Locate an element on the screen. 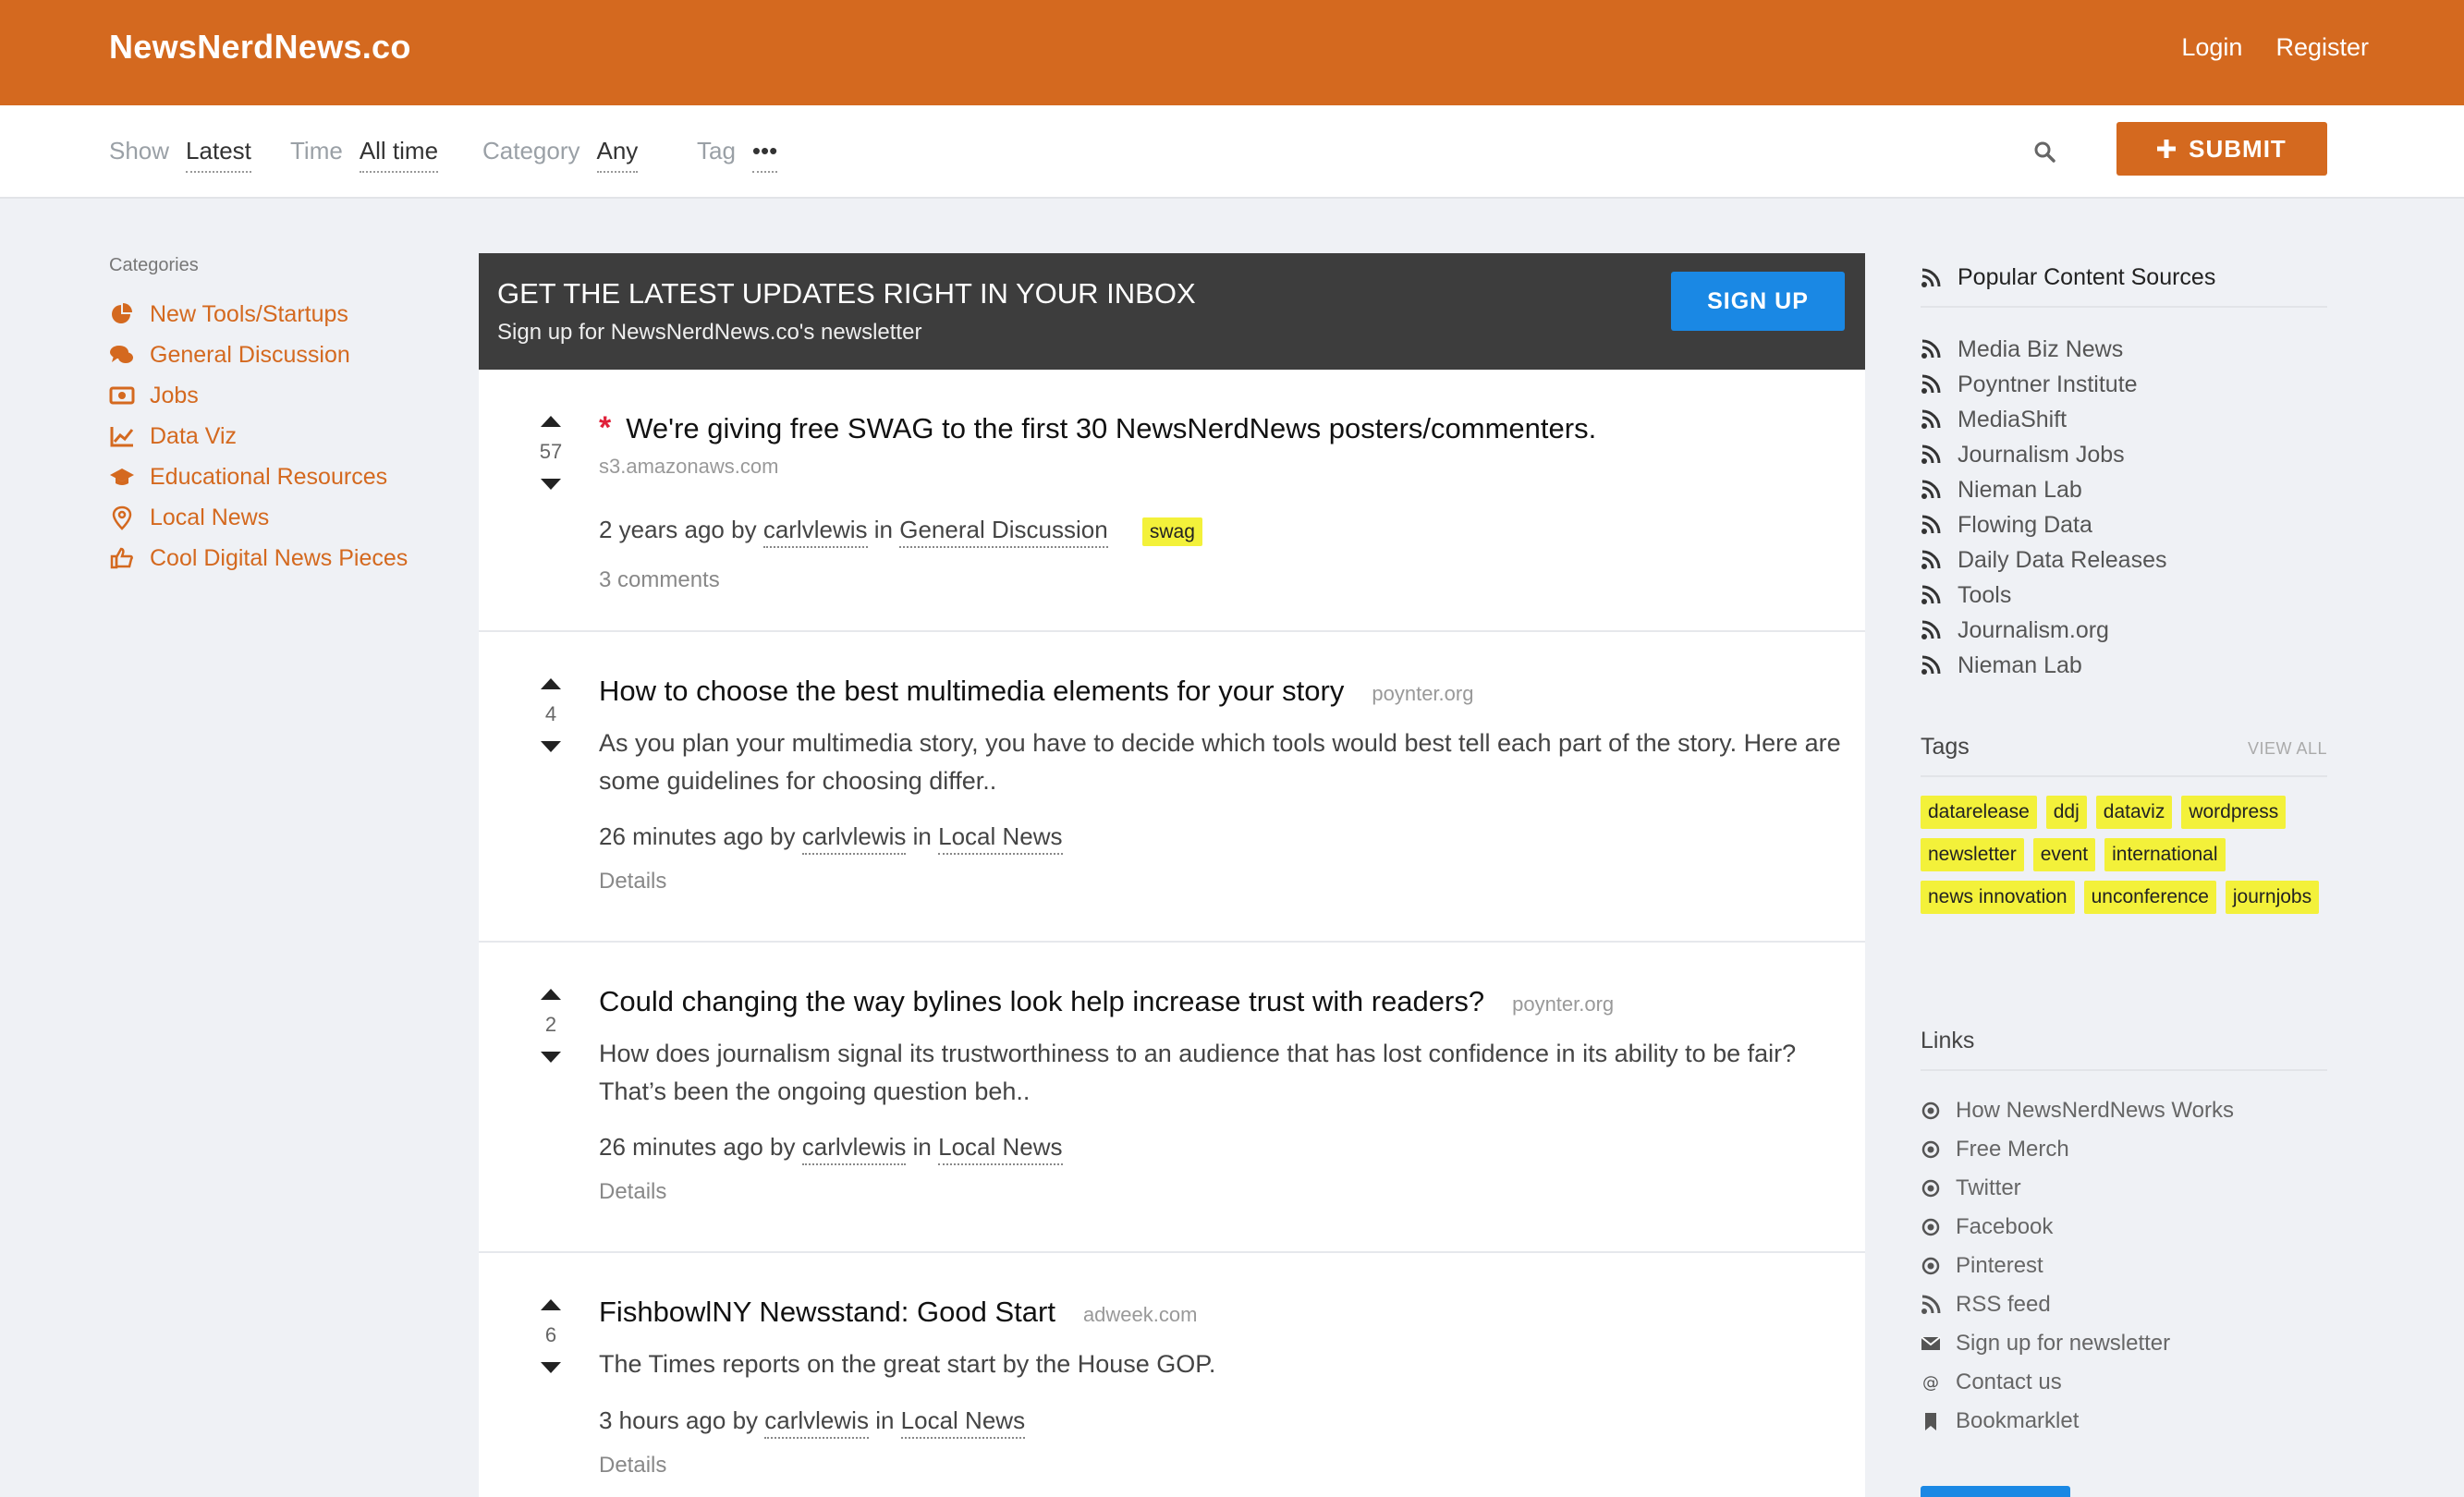  filter-tag: Tag ••• is located at coordinates (737, 155).